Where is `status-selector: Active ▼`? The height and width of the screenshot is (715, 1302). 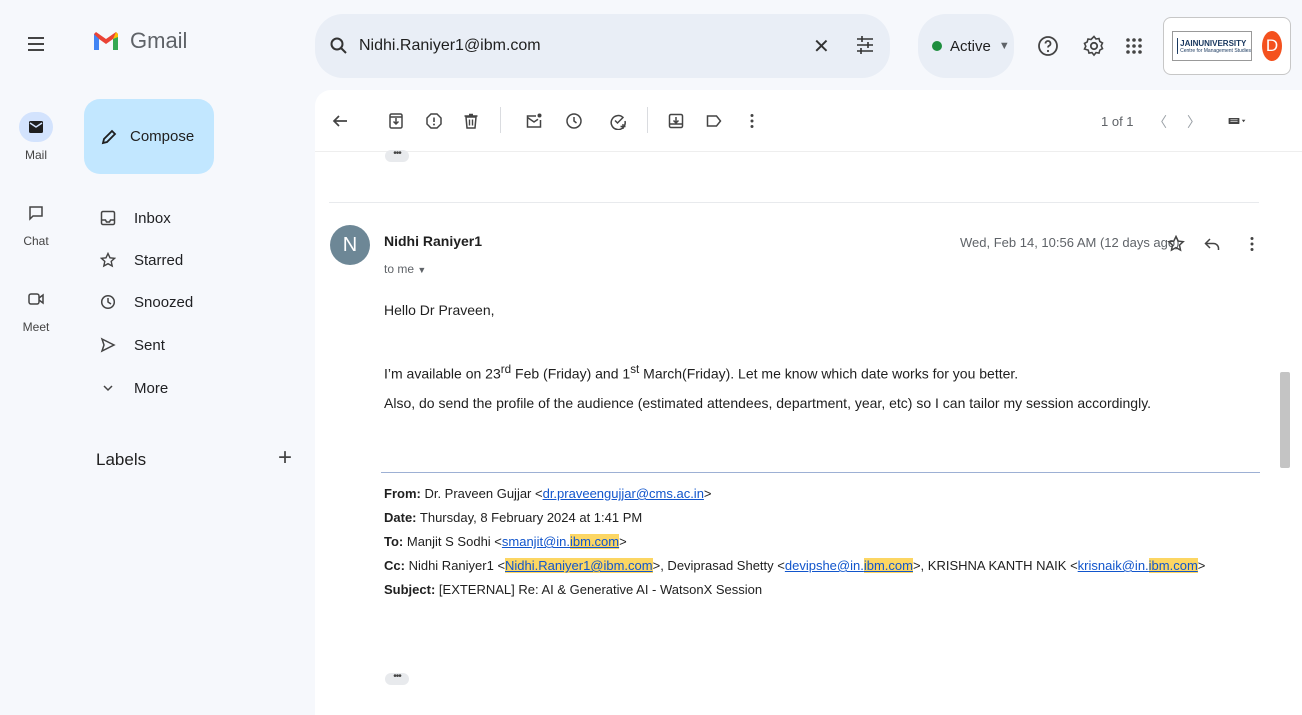 status-selector: Active ▼ is located at coordinates (966, 46).